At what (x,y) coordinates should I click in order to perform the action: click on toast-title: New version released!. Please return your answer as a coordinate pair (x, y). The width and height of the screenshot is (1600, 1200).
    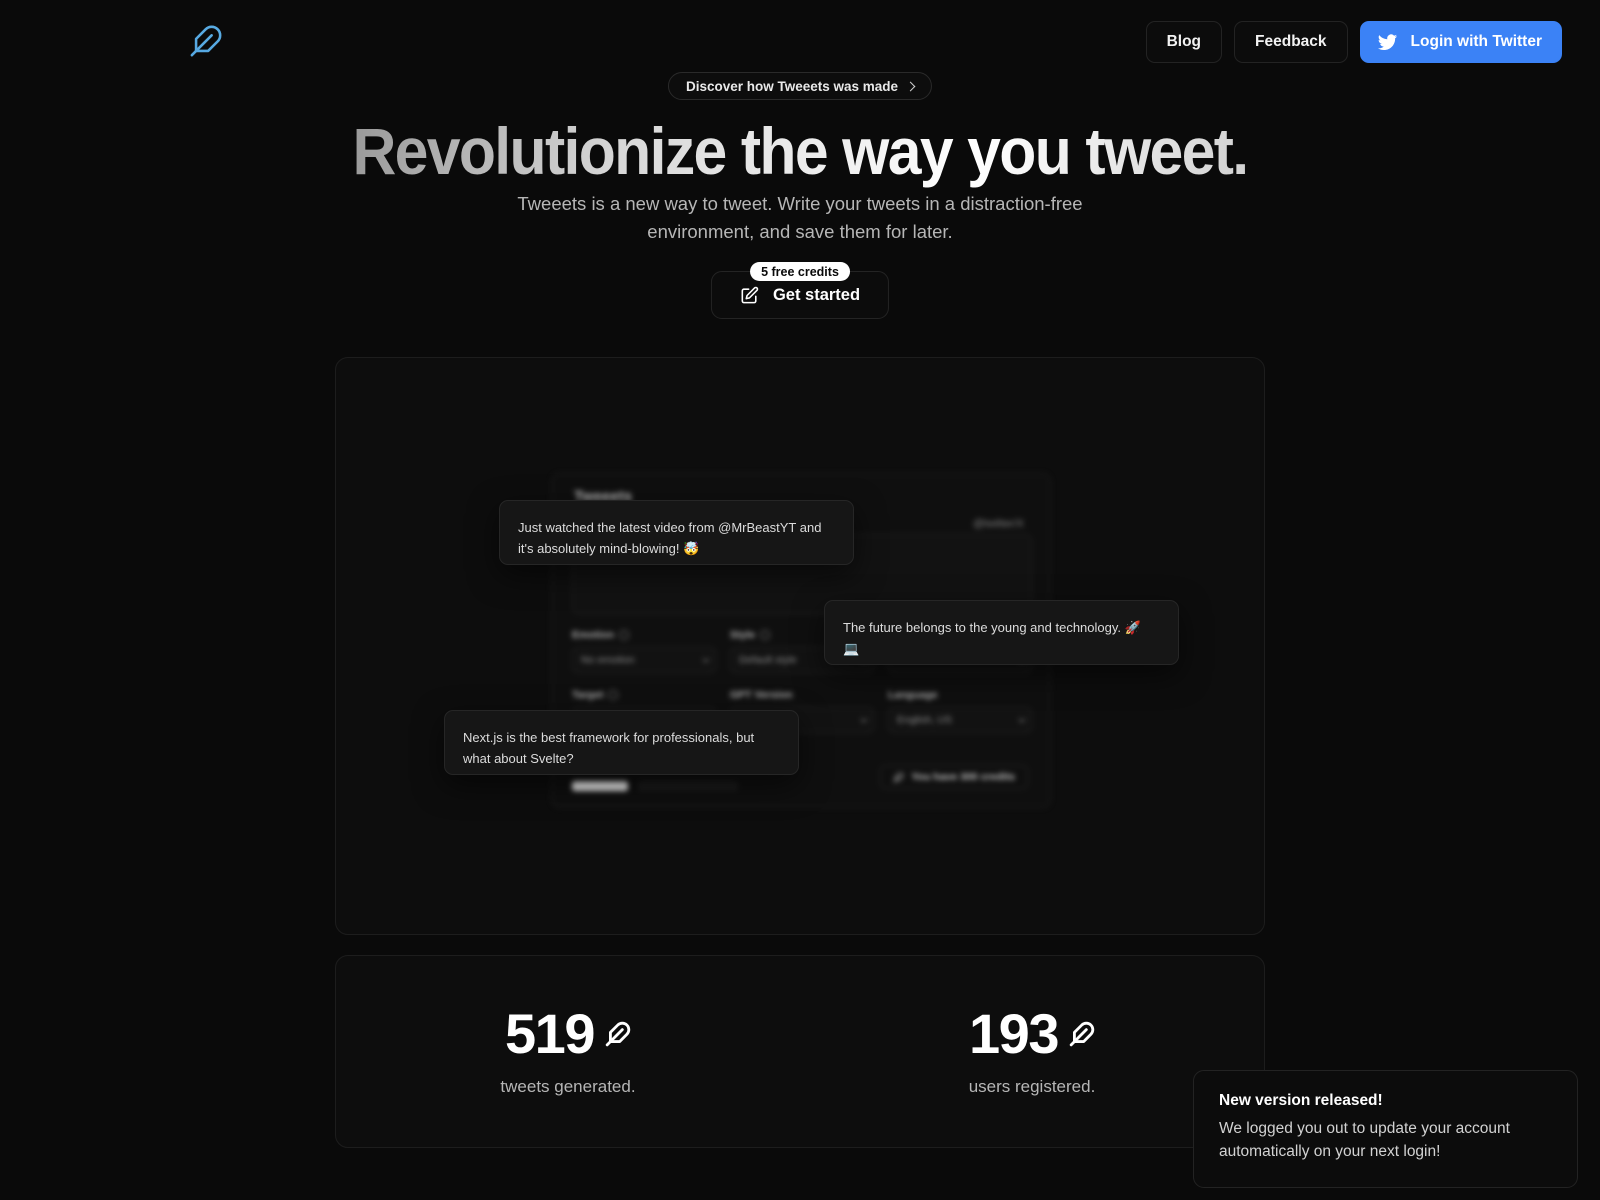
    Looking at the image, I should click on (1301, 1100).